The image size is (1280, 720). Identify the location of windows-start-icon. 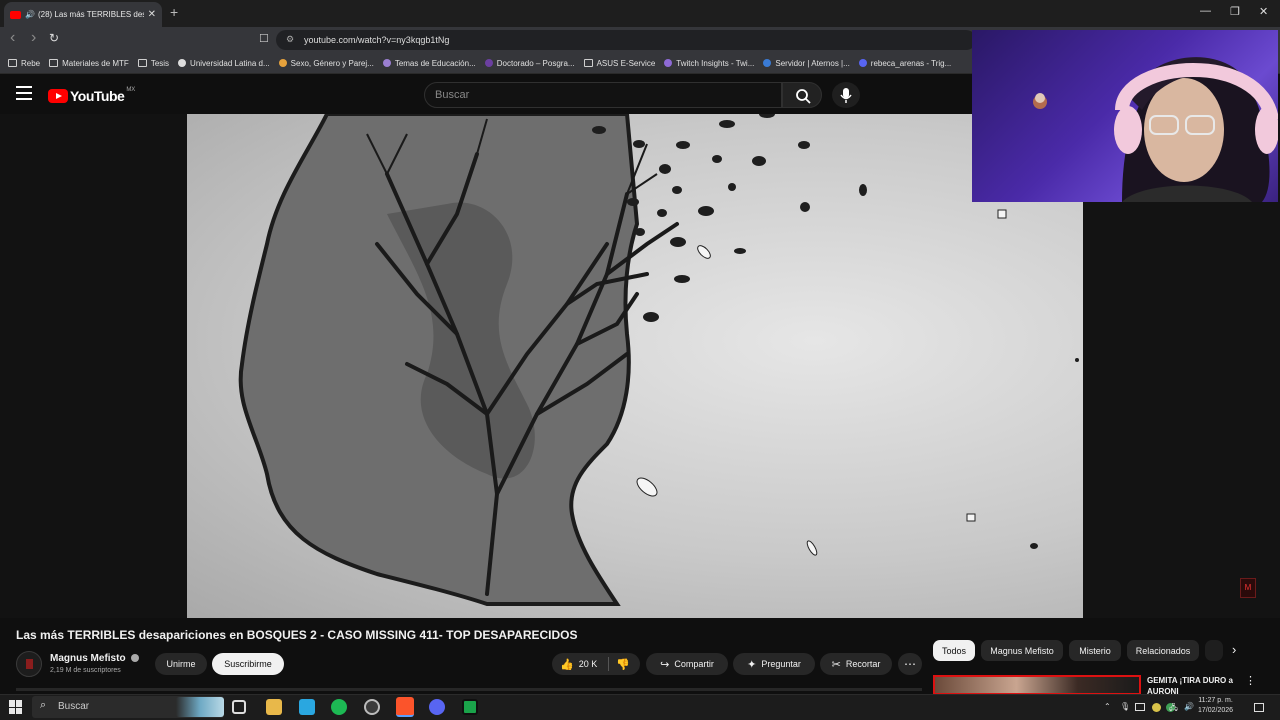
(16, 707).